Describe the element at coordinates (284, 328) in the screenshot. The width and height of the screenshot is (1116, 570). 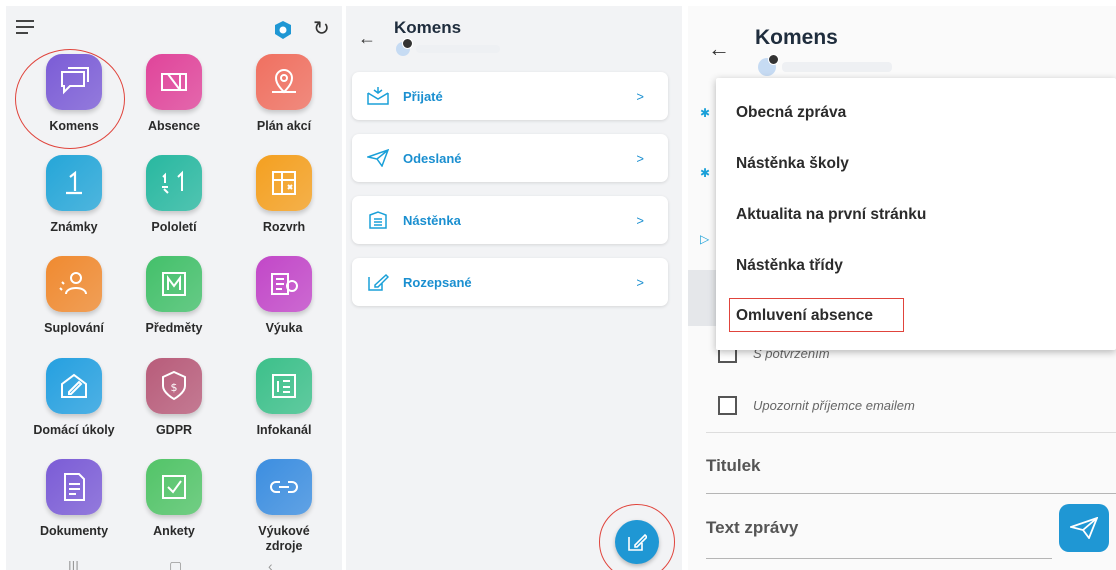
I see `app-tile-label: Výuka` at that location.